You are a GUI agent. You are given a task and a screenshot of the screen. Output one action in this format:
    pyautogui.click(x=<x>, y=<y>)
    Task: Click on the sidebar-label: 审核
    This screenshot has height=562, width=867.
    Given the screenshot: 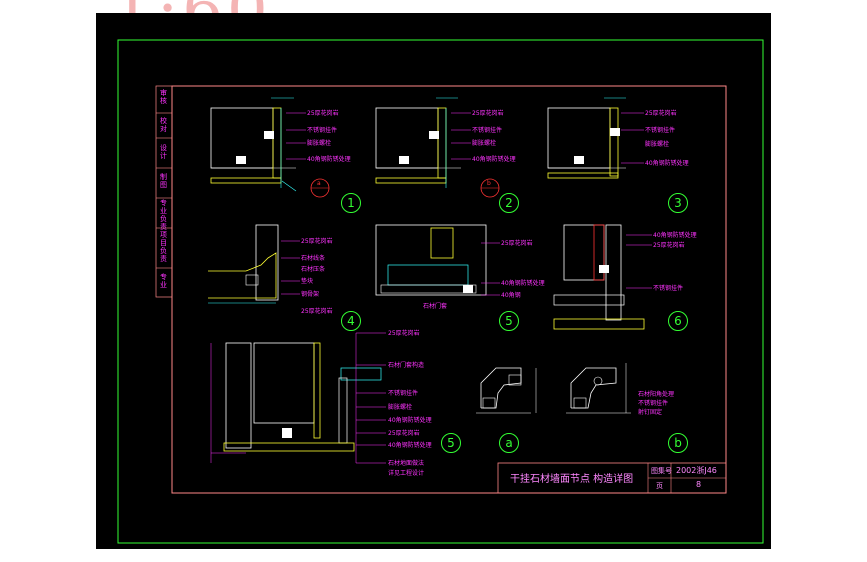 What is the action you would take?
    pyautogui.click(x=163, y=97)
    